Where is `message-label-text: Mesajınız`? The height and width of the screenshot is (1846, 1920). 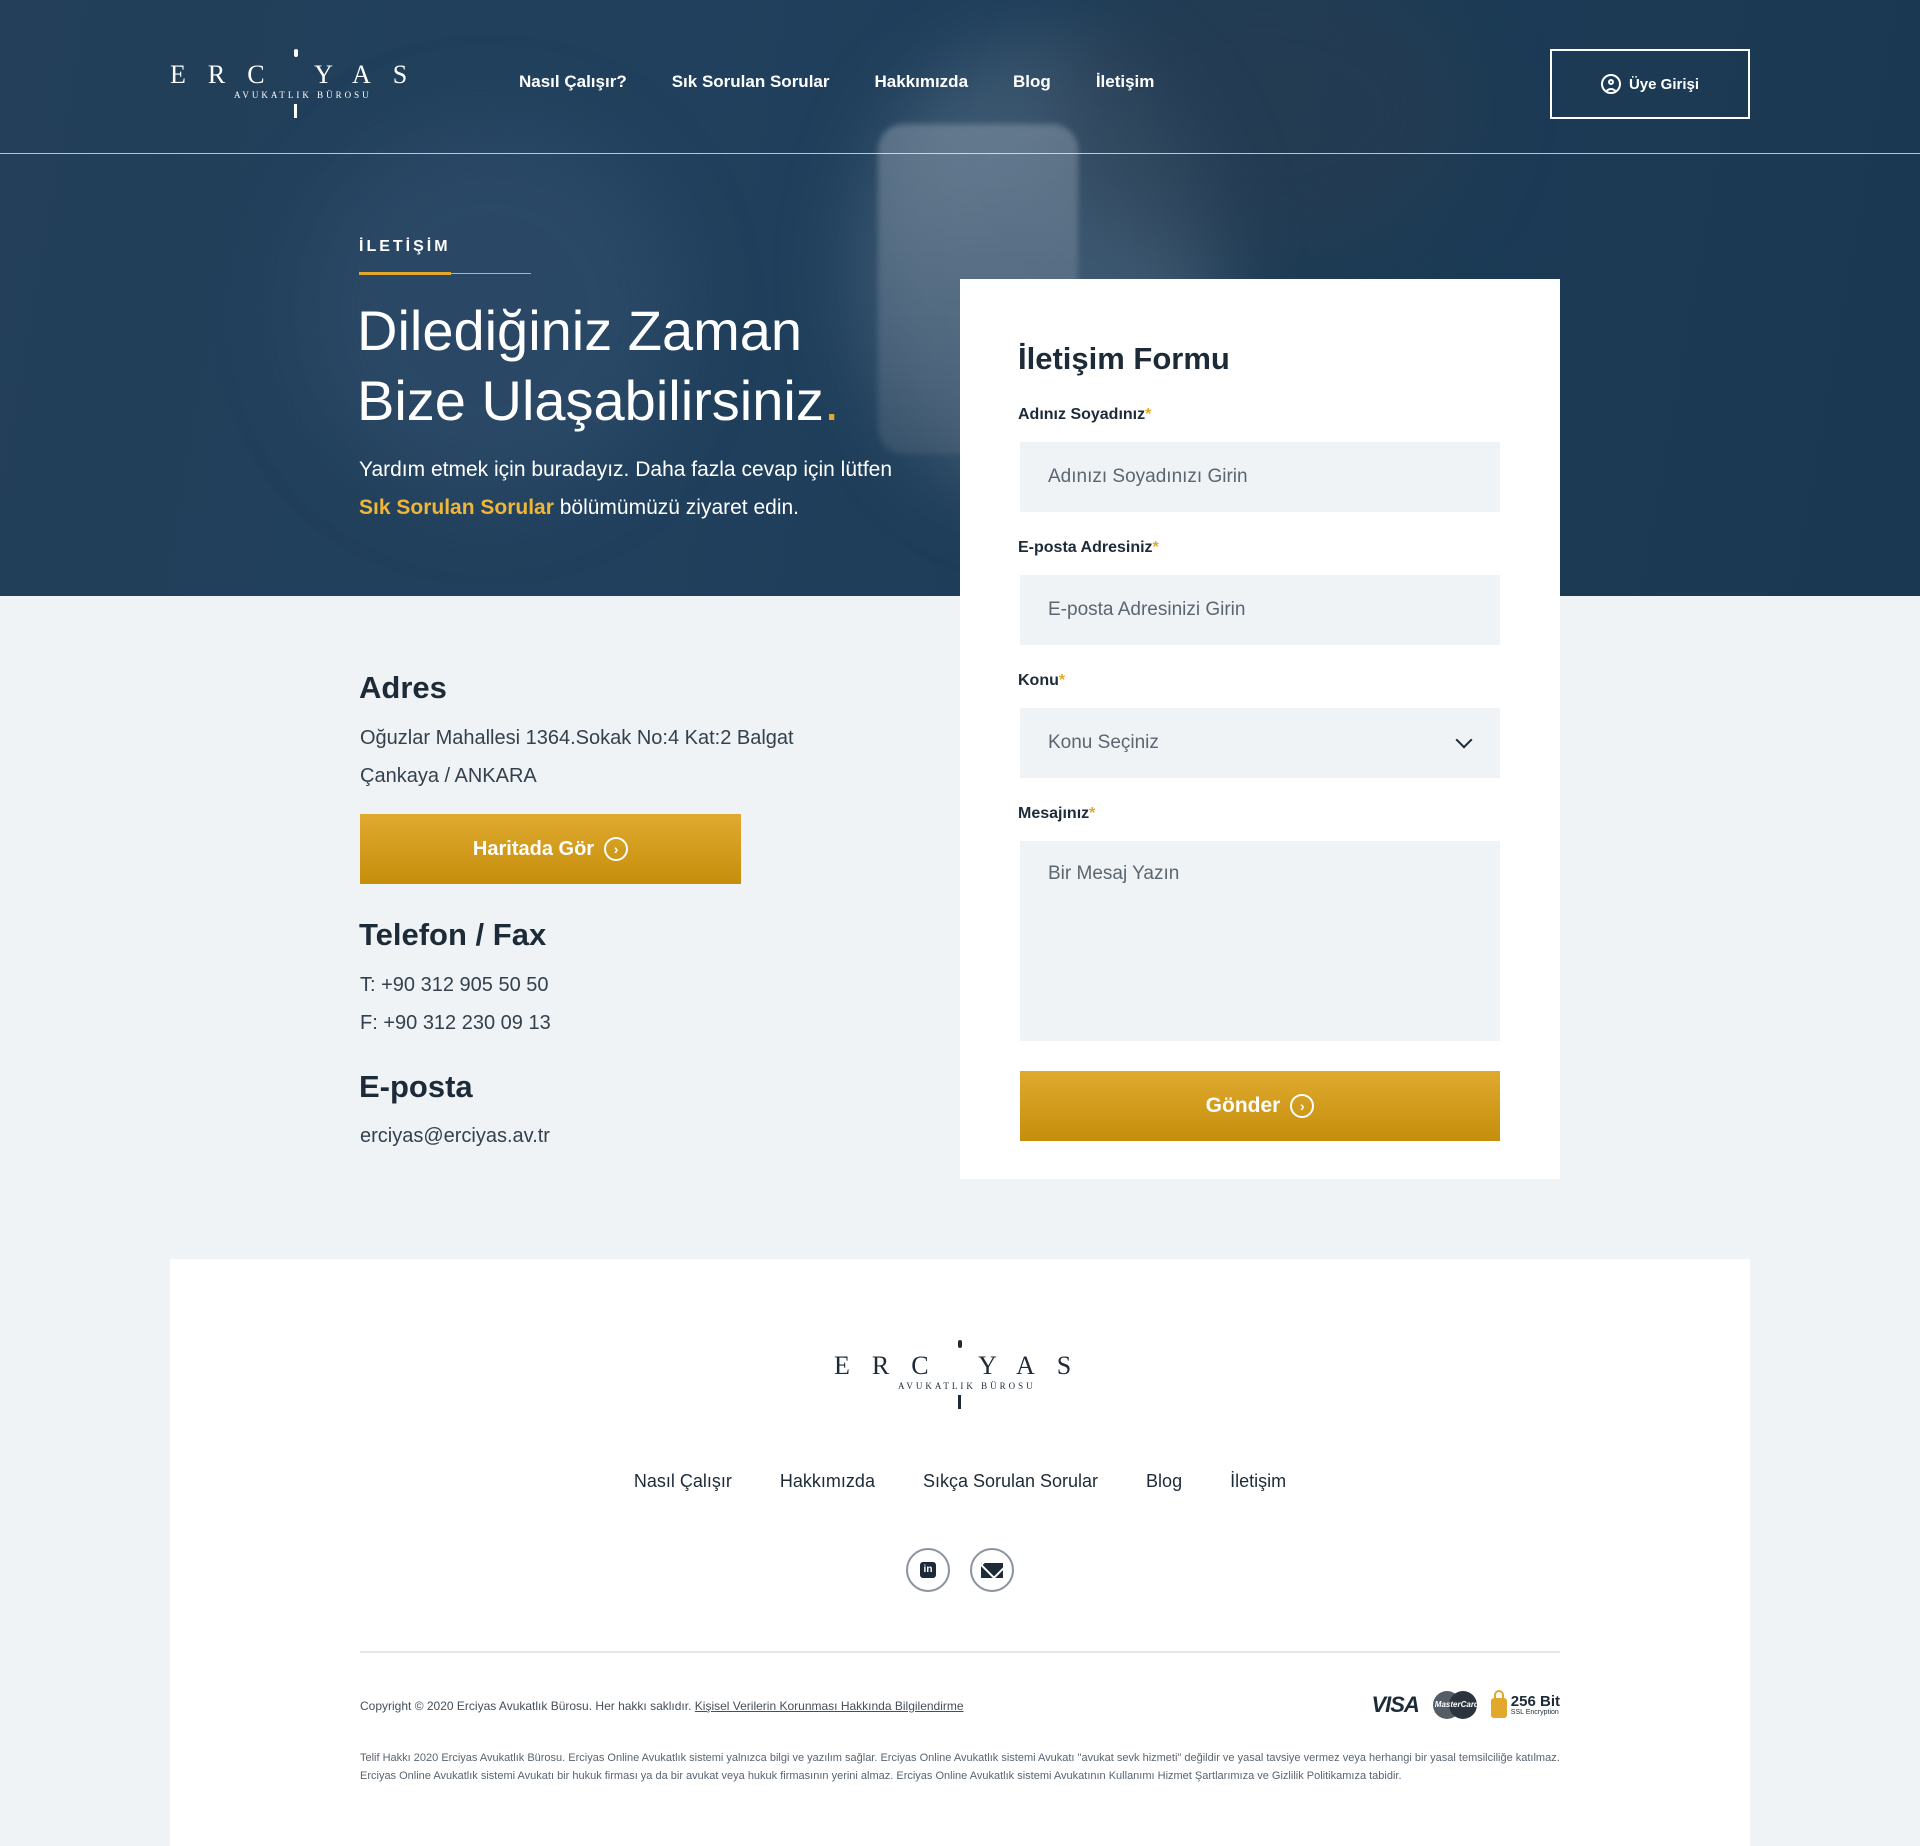
message-label-text: Mesajınız is located at coordinates (1054, 813).